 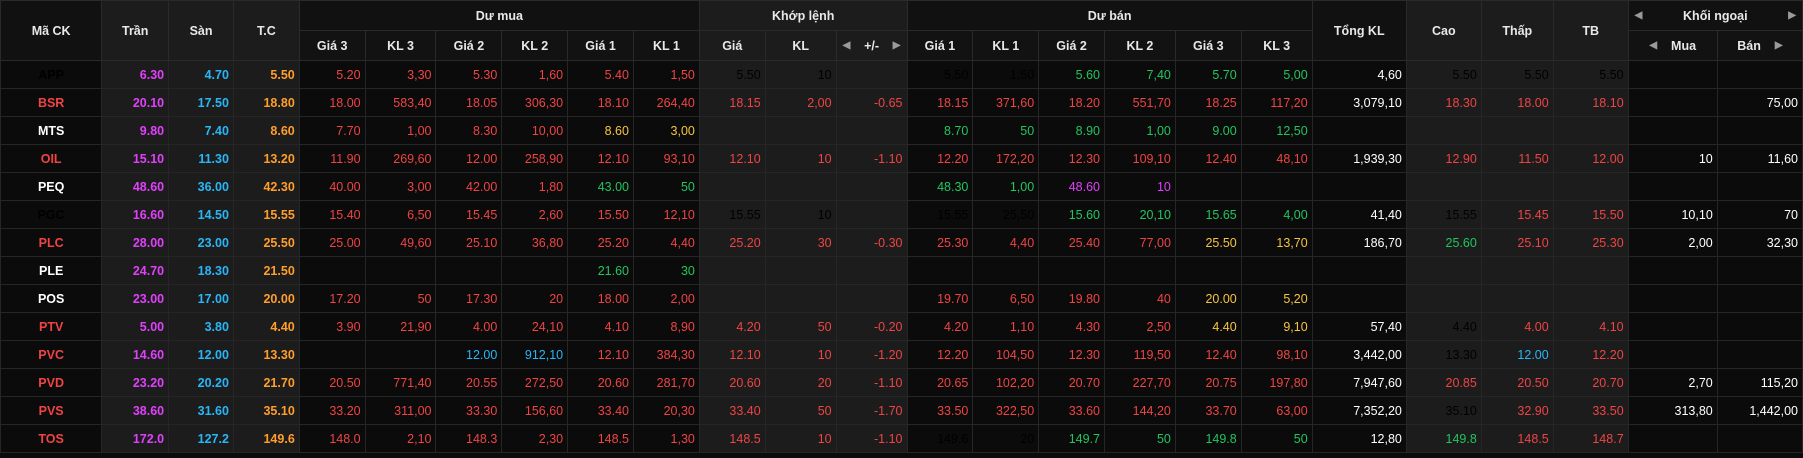 I want to click on foreign-sell-cell: 32,30, so click(x=1759, y=242).